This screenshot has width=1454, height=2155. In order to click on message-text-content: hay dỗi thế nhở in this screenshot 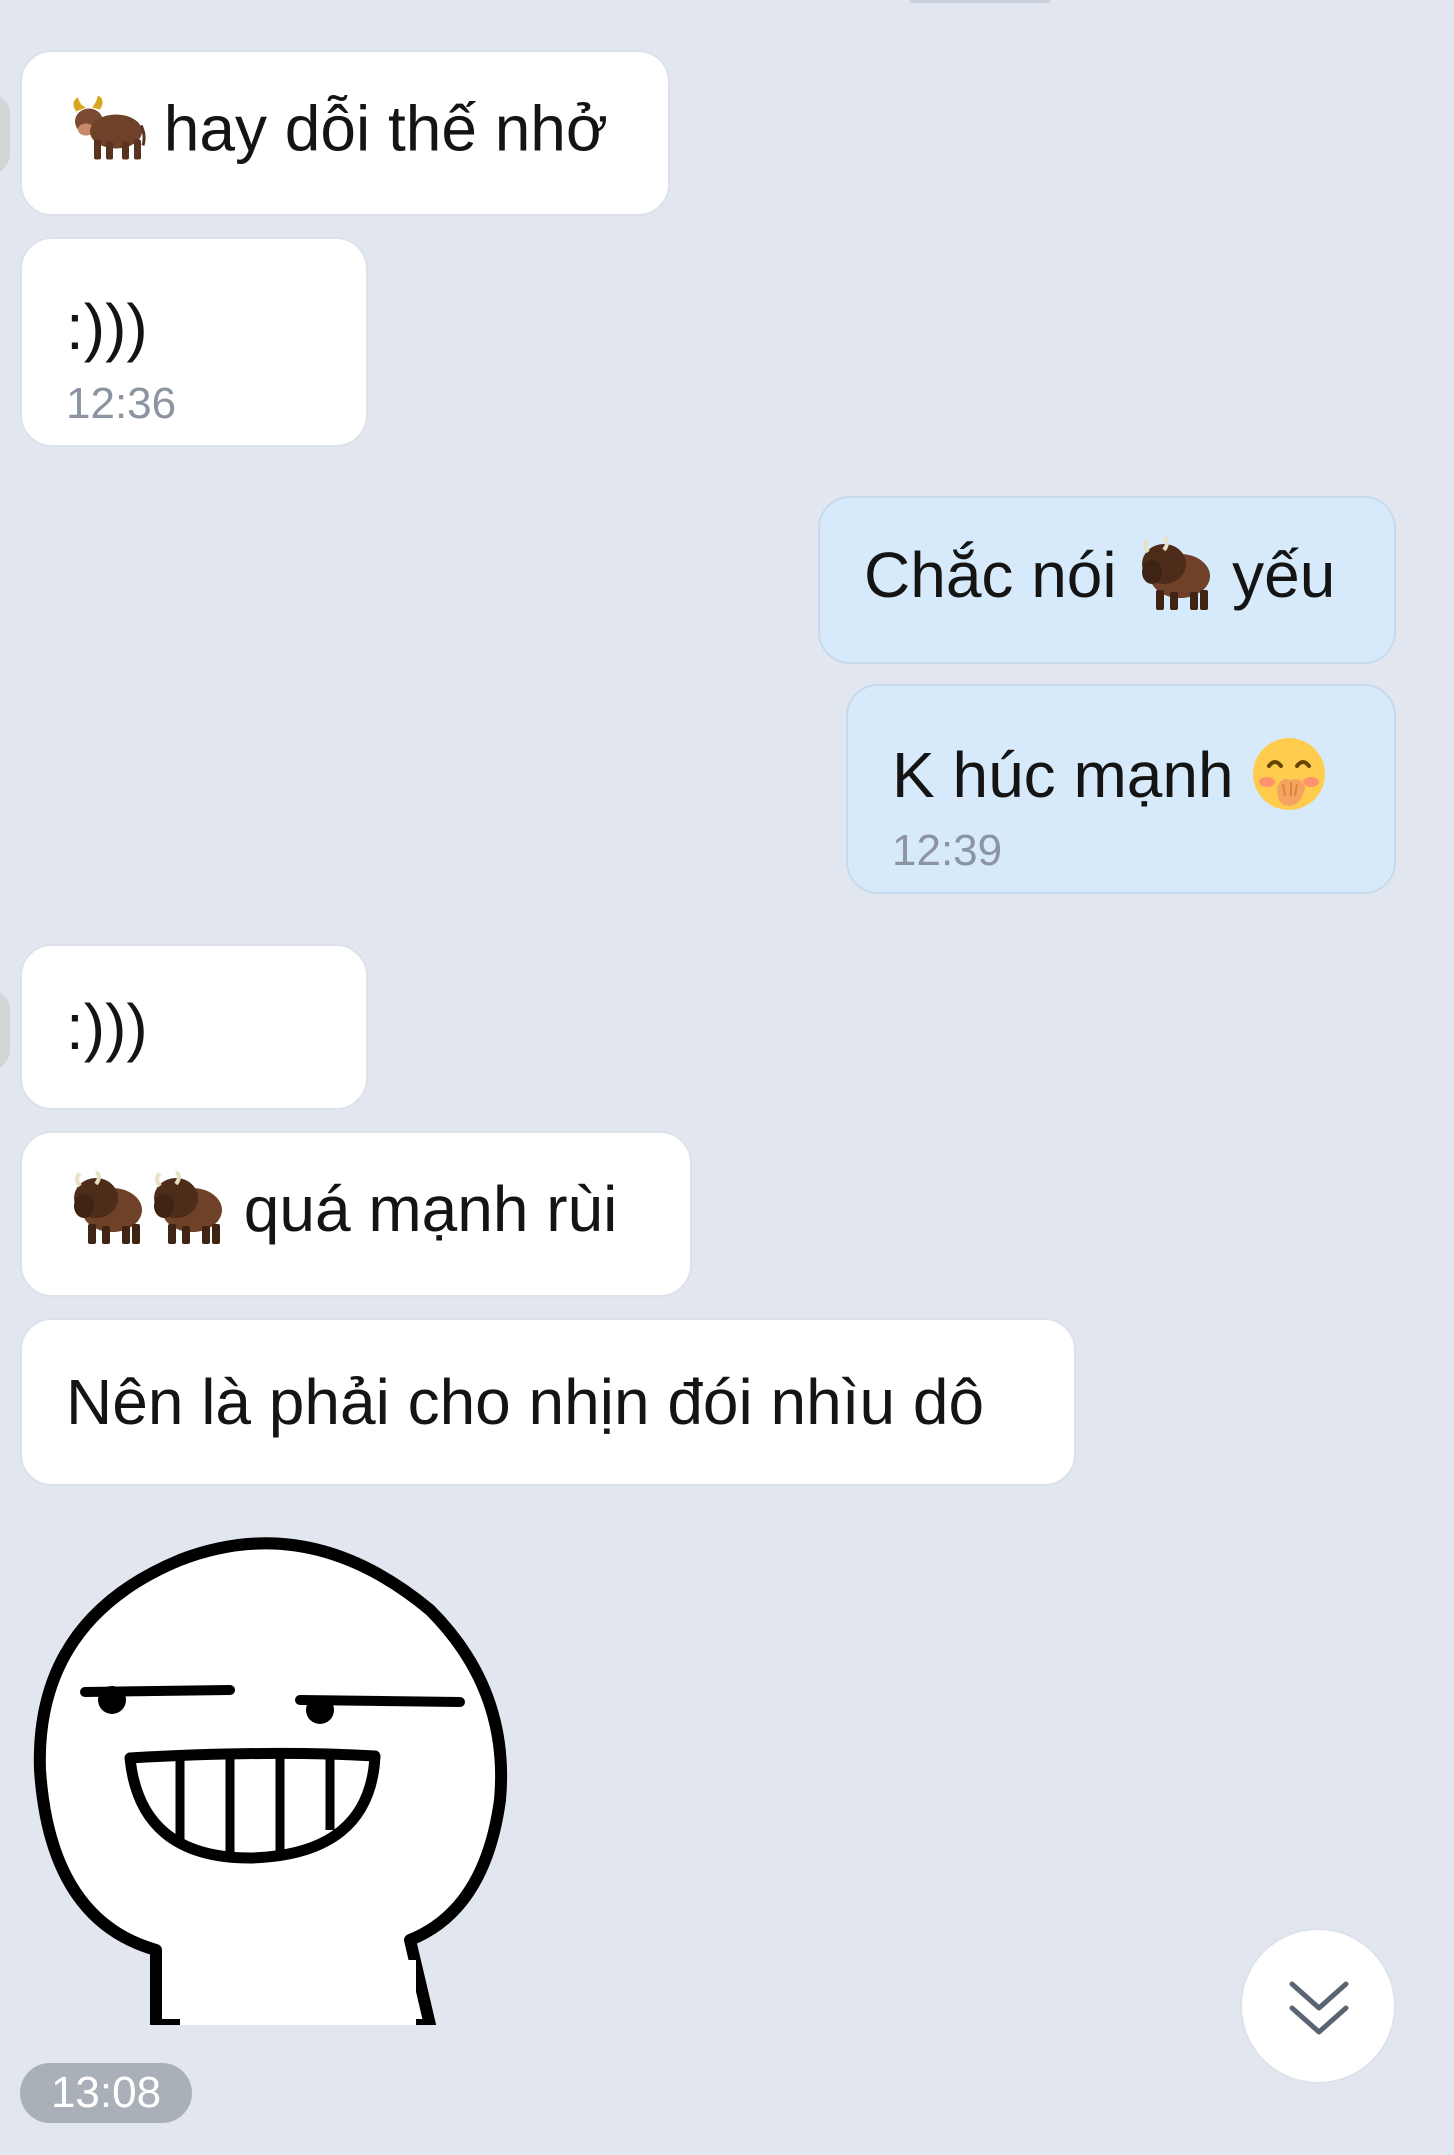, I will do `click(385, 128)`.